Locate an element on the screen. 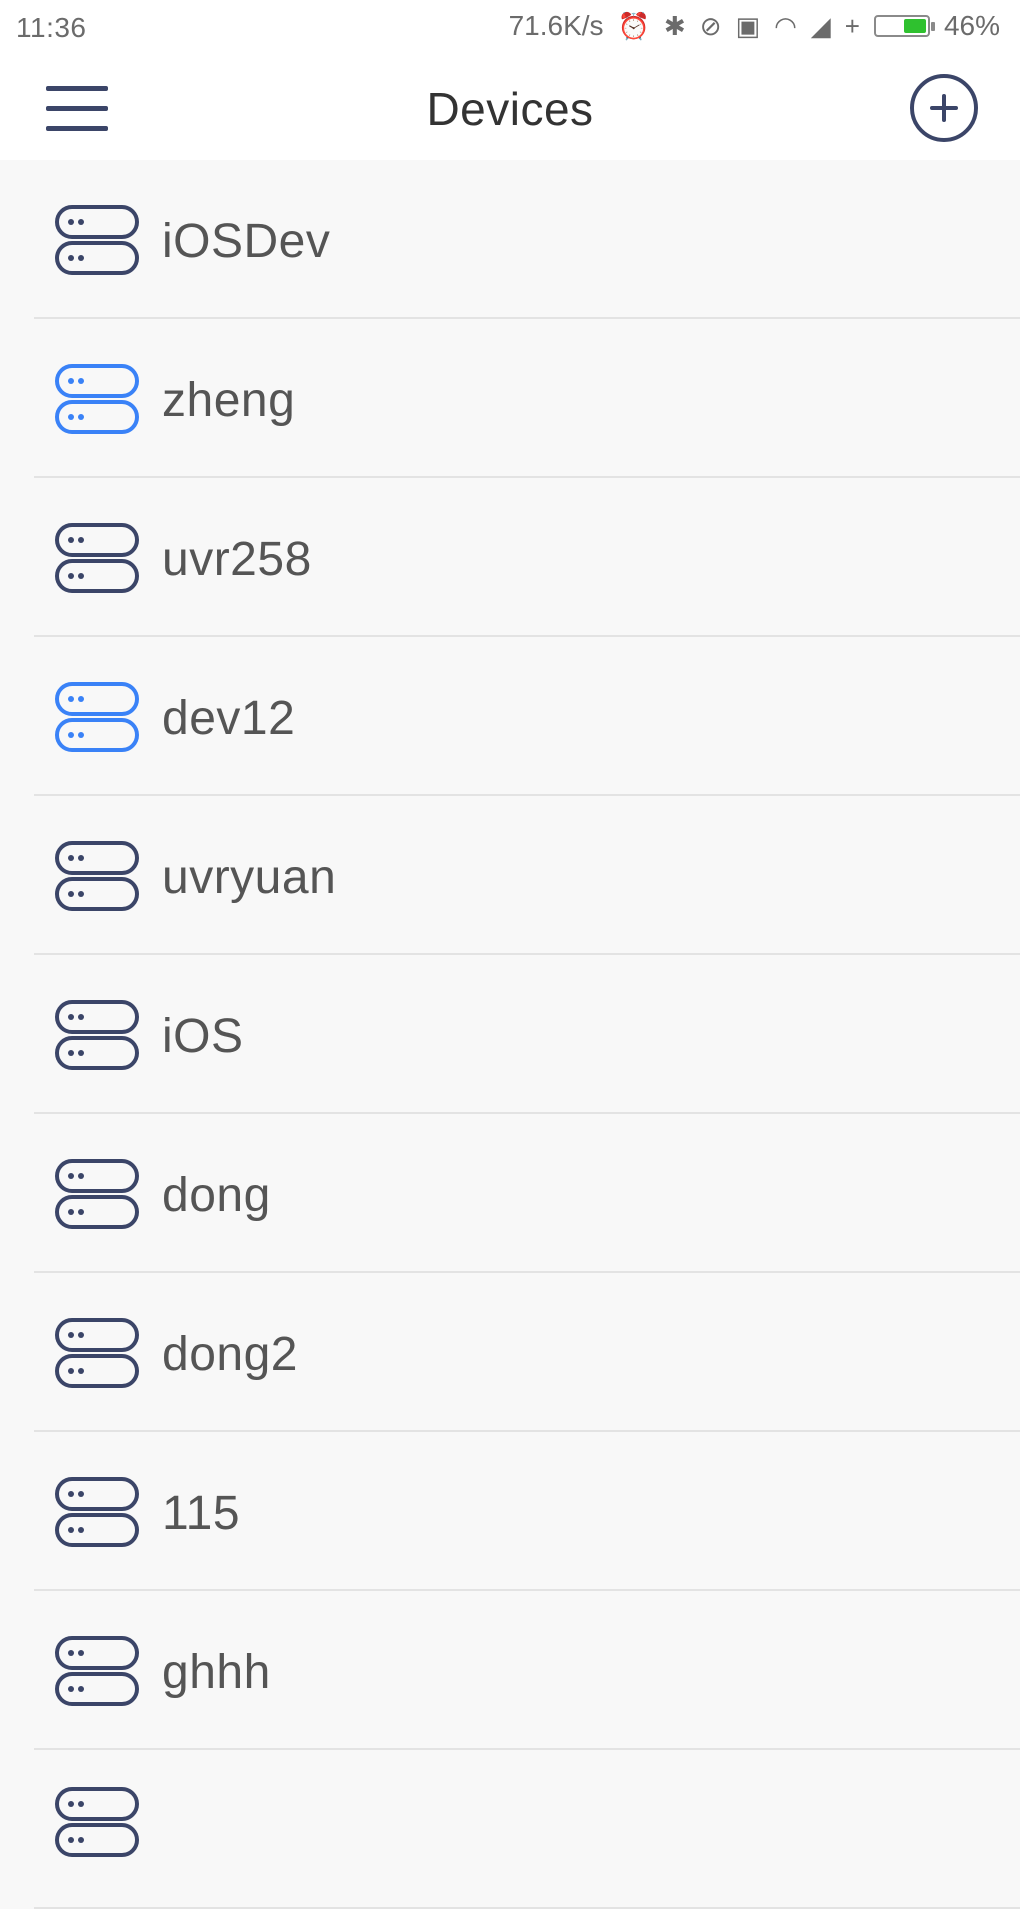 This screenshot has height=1909, width=1020. device-row: uvr258 is located at coordinates (510, 557).